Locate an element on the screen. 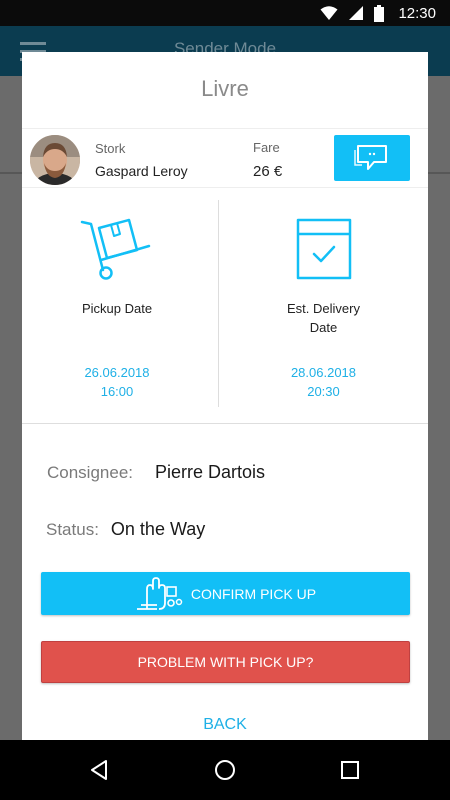 Image resolution: width=450 pixels, height=800 pixels. hand-package-icon is located at coordinates (159, 593).